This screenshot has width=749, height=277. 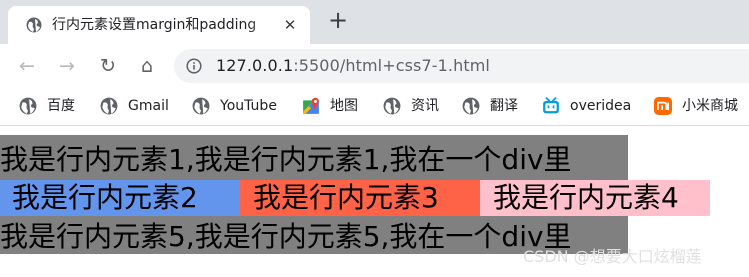 I want to click on inline-element-4: 我是行内元素4, so click(x=595, y=198).